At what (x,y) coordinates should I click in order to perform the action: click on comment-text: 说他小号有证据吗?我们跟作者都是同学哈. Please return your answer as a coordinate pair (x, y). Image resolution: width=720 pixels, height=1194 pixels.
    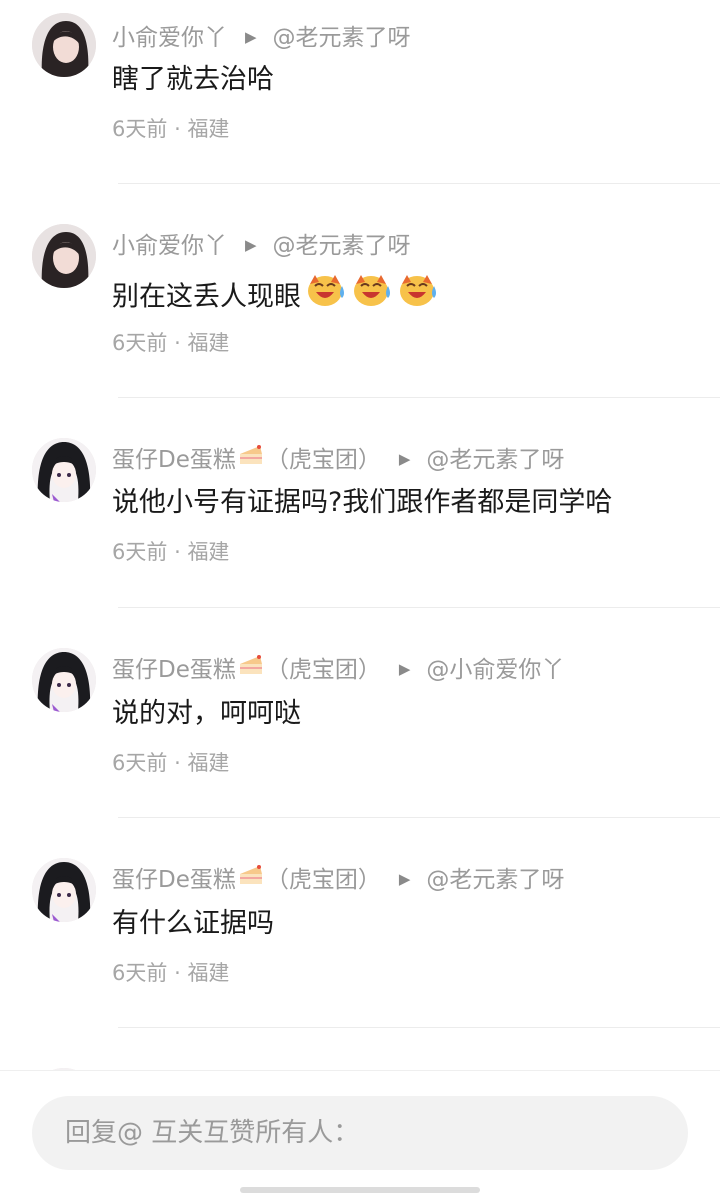
    Looking at the image, I should click on (362, 502).